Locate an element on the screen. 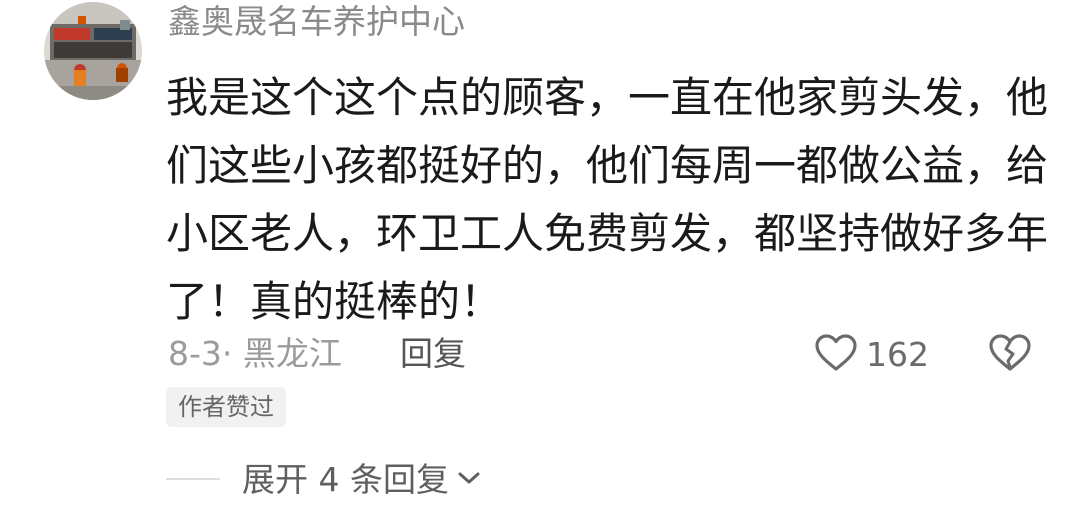 This screenshot has height=531, width=1080. expand-replies-button: 展开 4 条回复 is located at coordinates (361, 480).